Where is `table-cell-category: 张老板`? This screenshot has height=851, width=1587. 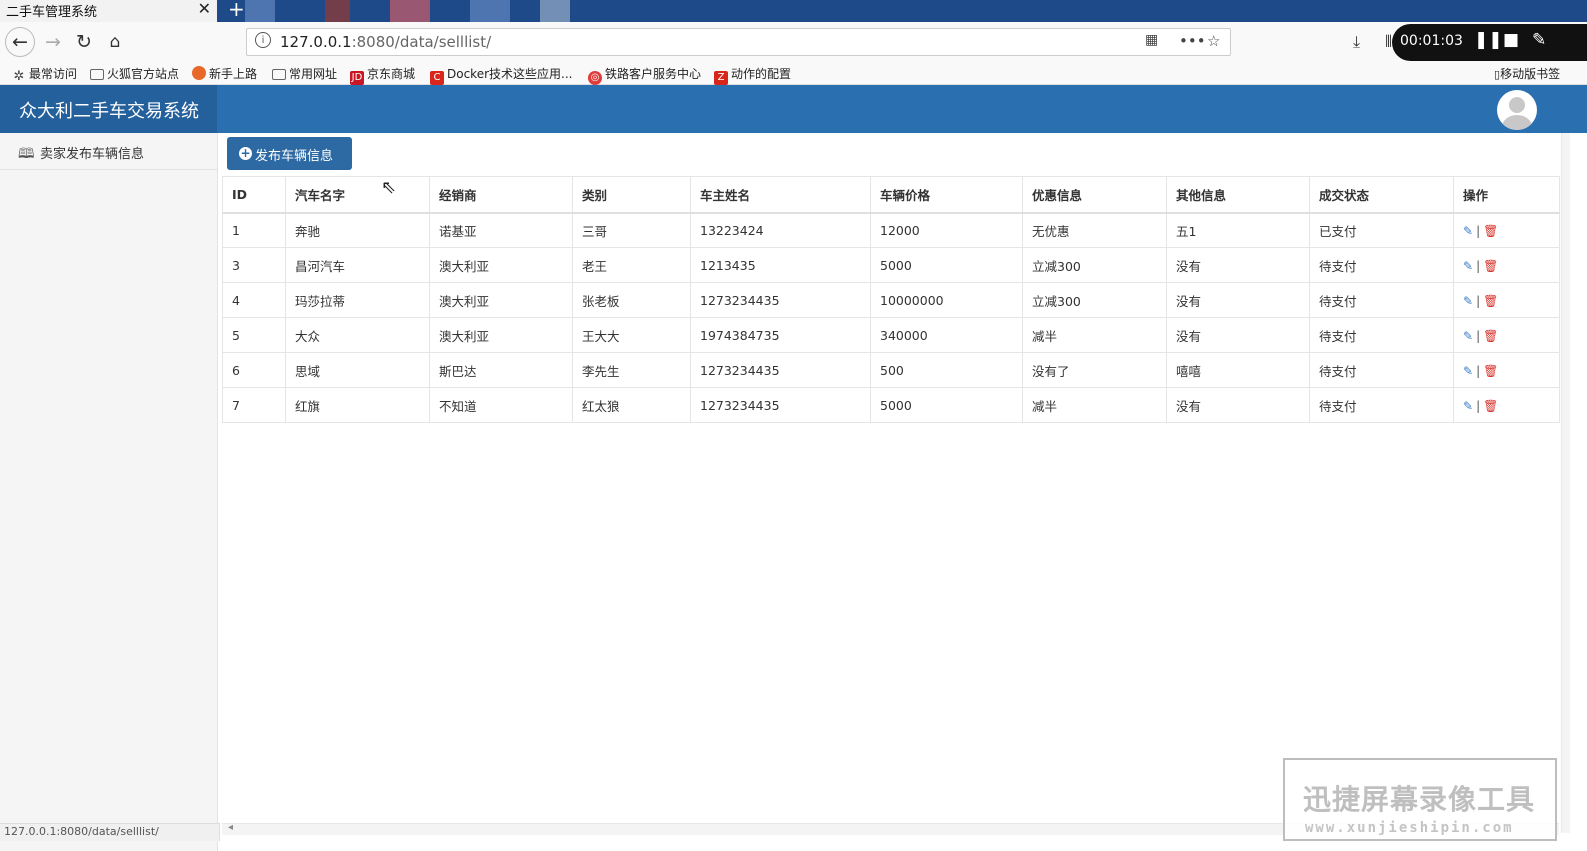
table-cell-category: 张老板 is located at coordinates (631, 300).